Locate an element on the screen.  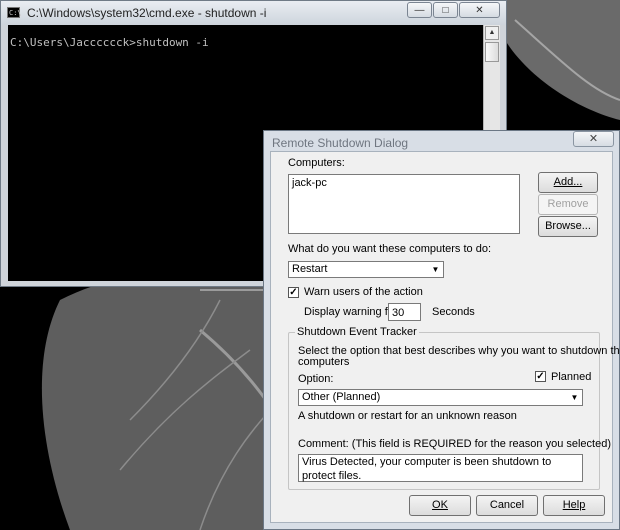
cmd-caption-buttons: — □ ✕ is located at coordinates (453, 10).